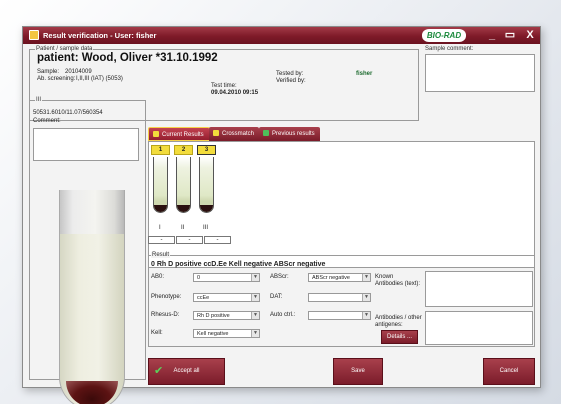  I want to click on well-1-tube, so click(160, 185).